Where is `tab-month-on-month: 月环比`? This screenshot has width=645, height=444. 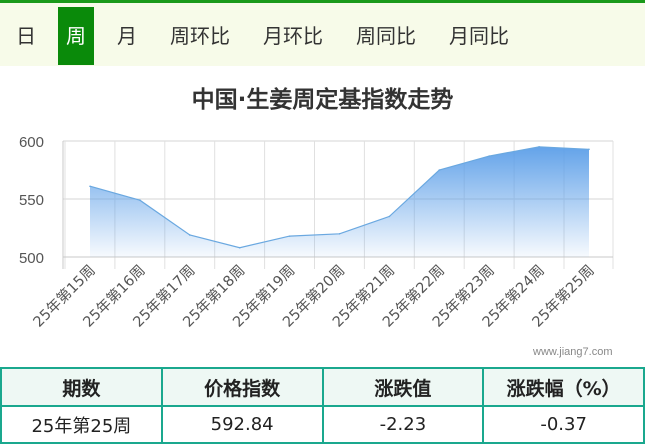
tab-month-on-month: 月环比 is located at coordinates (293, 36).